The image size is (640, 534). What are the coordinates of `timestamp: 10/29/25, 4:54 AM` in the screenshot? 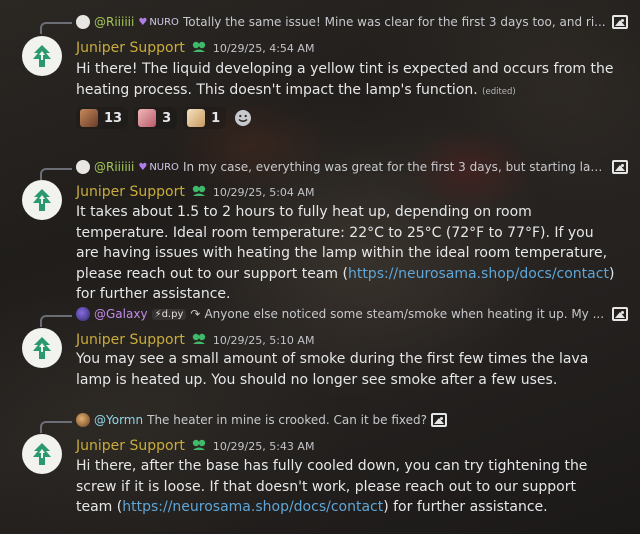 It's located at (264, 48).